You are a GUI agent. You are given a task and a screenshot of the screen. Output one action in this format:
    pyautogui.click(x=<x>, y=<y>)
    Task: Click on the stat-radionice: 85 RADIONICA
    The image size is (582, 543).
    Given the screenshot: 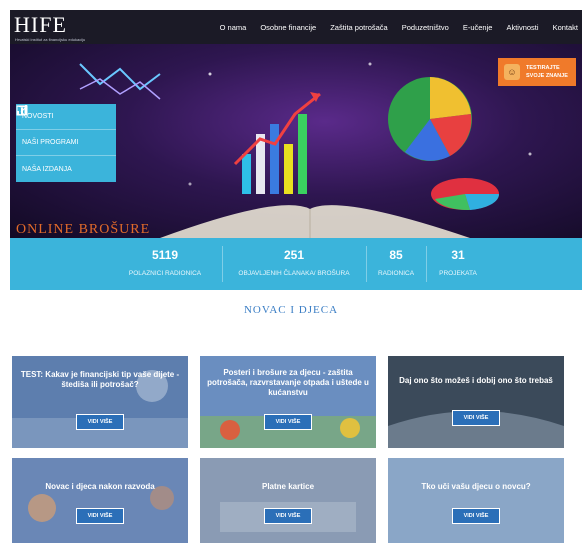 What is the action you would take?
    pyautogui.click(x=396, y=264)
    